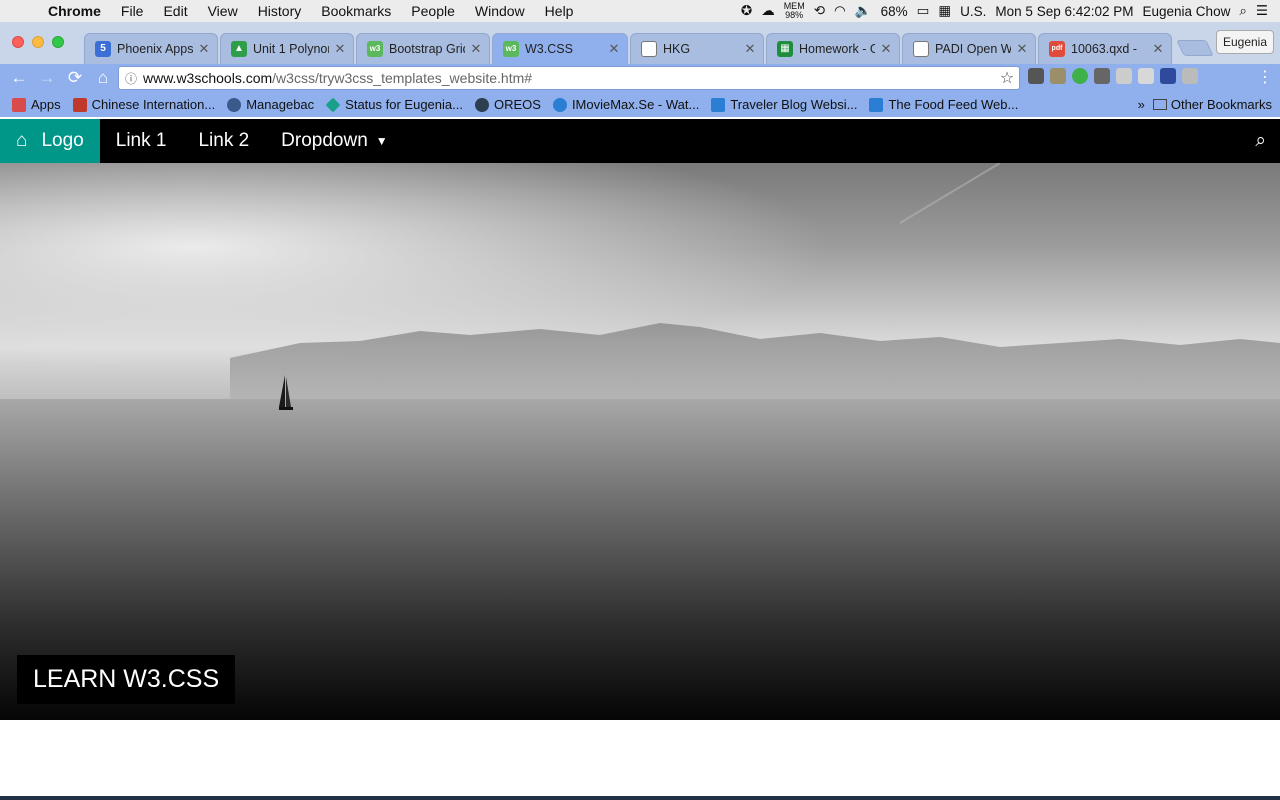 The width and height of the screenshot is (1280, 800). I want to click on nav-logo-label: Logo, so click(62, 140).